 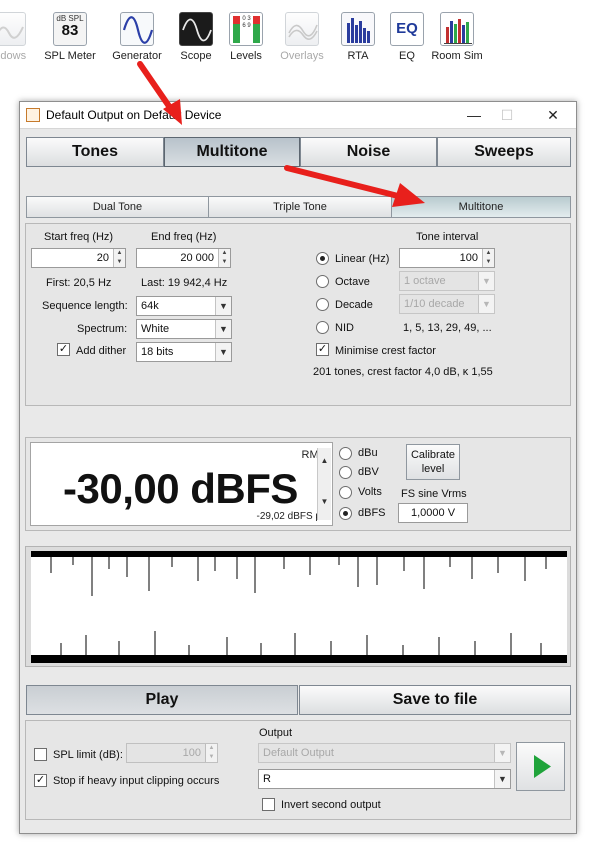 I want to click on end-freq-value: 20 000, so click(x=197, y=258).